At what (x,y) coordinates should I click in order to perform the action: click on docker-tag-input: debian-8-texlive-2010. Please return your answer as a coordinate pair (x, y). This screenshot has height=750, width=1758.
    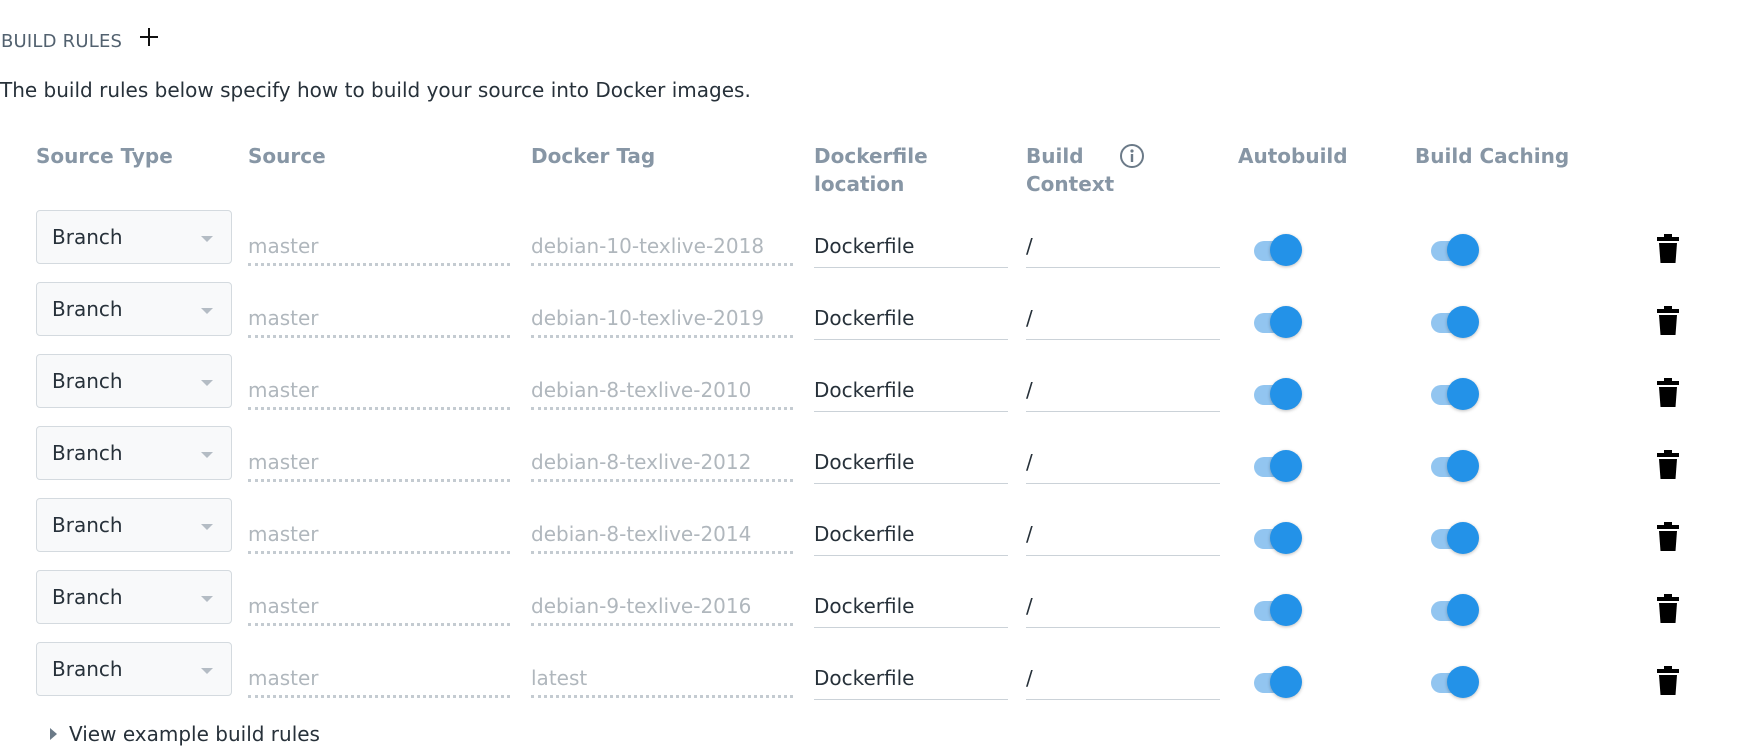
    Looking at the image, I should click on (662, 390).